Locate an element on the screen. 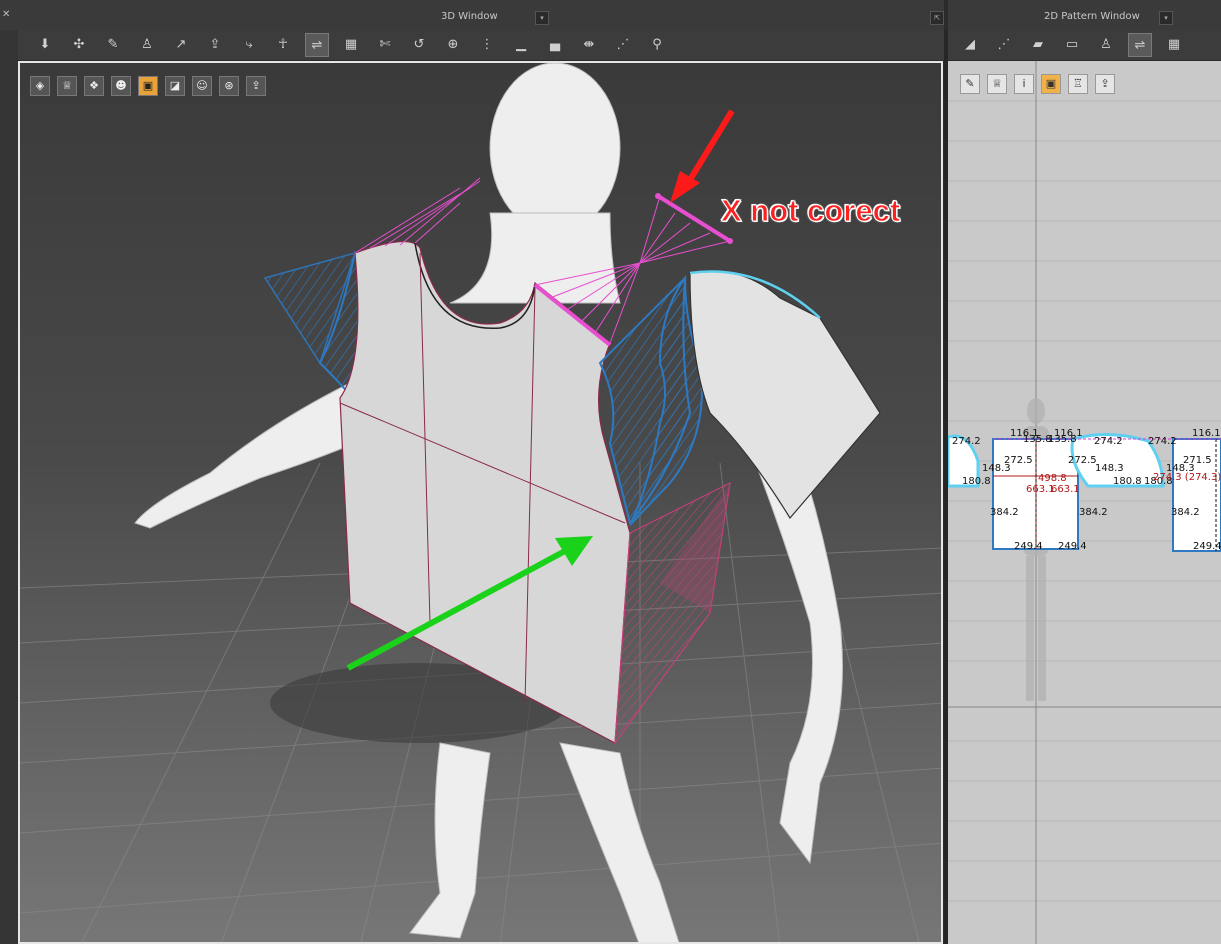 This screenshot has height=944, width=1221. fabric-color-view-icon: ▣ is located at coordinates (1051, 84).